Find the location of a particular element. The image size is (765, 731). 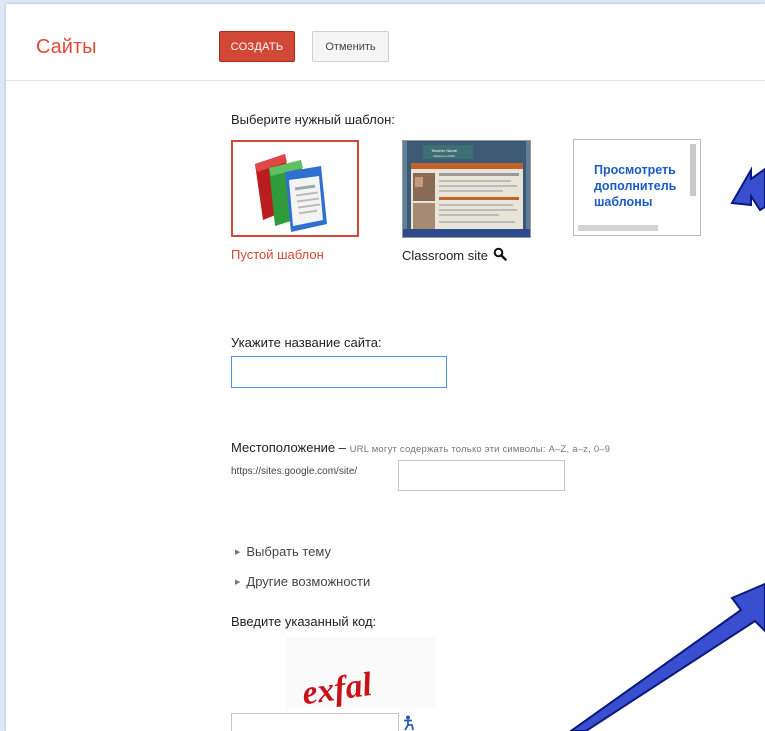

template-heading: Выберите нужный шаблон: is located at coordinates (313, 119).